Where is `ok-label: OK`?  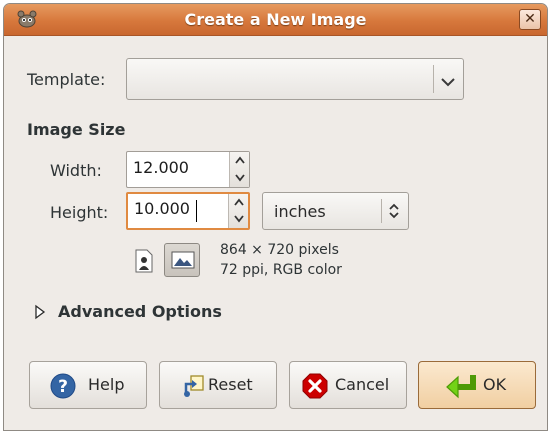 ok-label: OK is located at coordinates (495, 384).